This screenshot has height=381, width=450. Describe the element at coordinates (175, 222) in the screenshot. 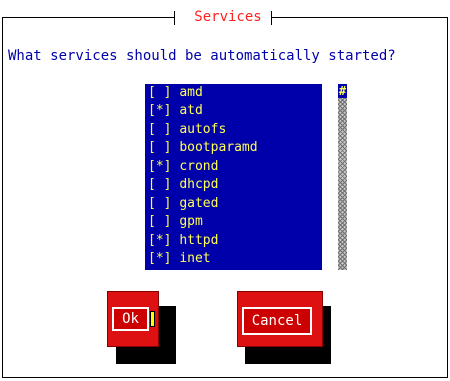

I see `list-item-gpm: [ ] gpm` at that location.